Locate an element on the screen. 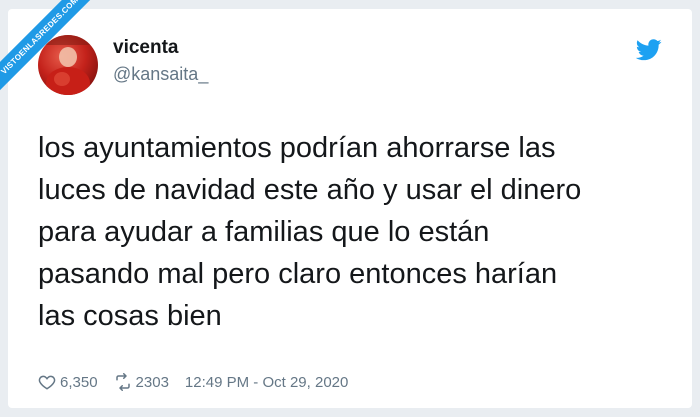  user-handle: @kansaita_ is located at coordinates (160, 74).